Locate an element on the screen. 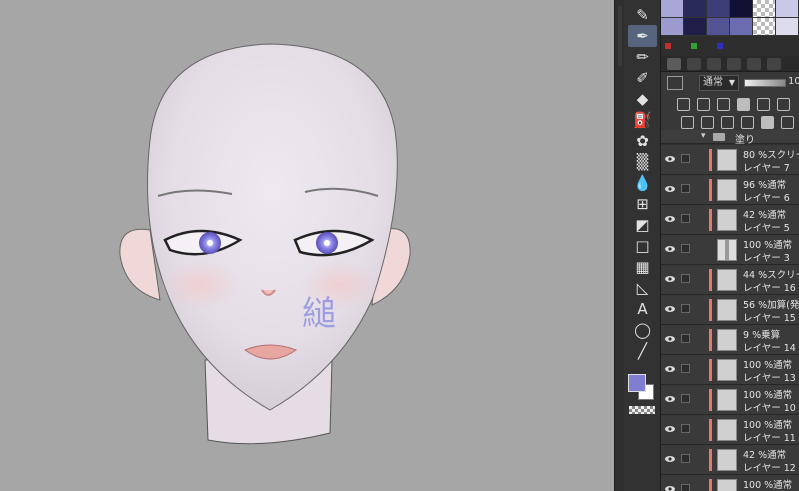 The width and height of the screenshot is (799, 491). correction-tool-icon: ╱ is located at coordinates (642, 351).